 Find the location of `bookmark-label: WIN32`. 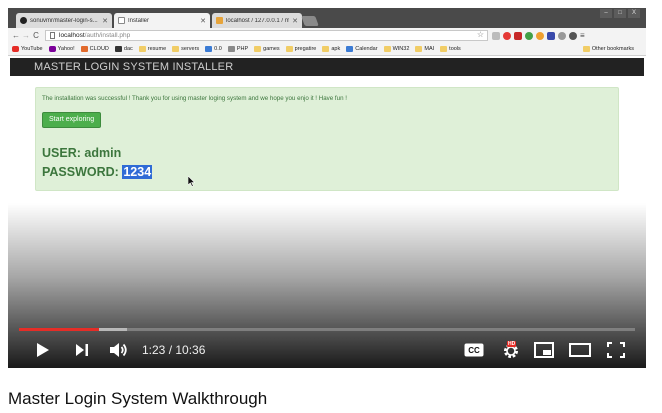

bookmark-label: WIN32 is located at coordinates (401, 49).